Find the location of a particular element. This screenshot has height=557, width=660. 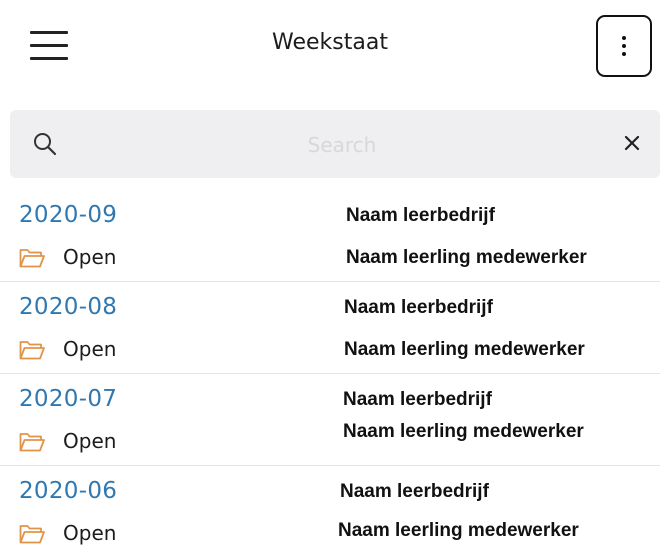

search-bar is located at coordinates (335, 144).